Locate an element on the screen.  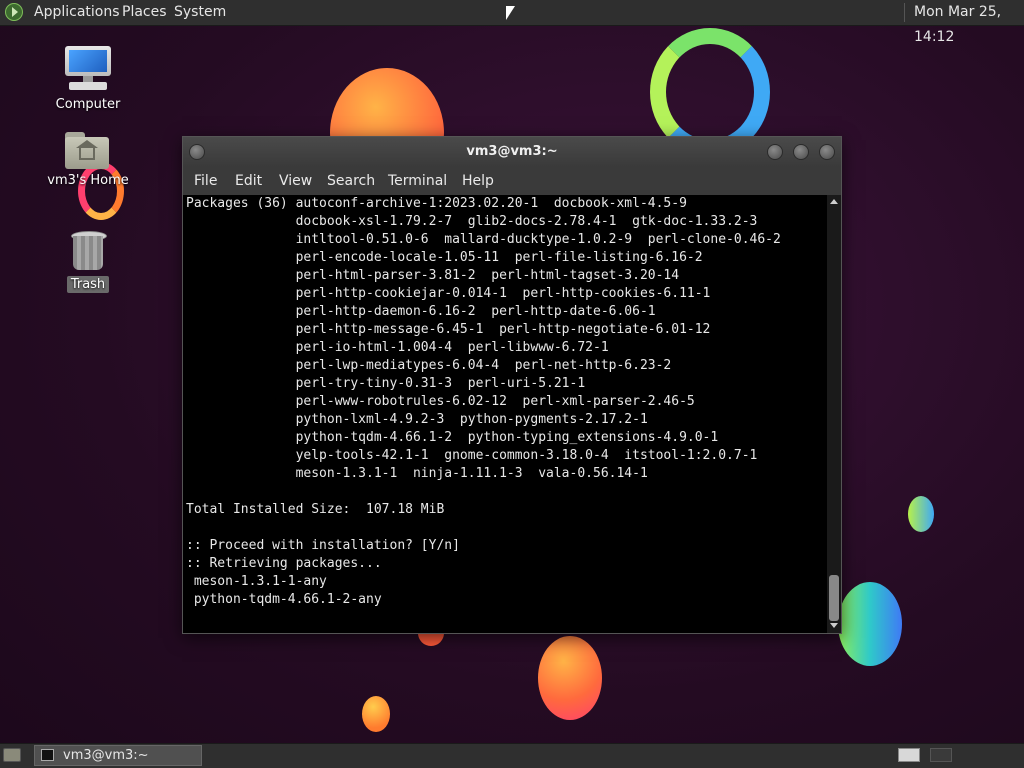
close-button is located at coordinates (827, 152).